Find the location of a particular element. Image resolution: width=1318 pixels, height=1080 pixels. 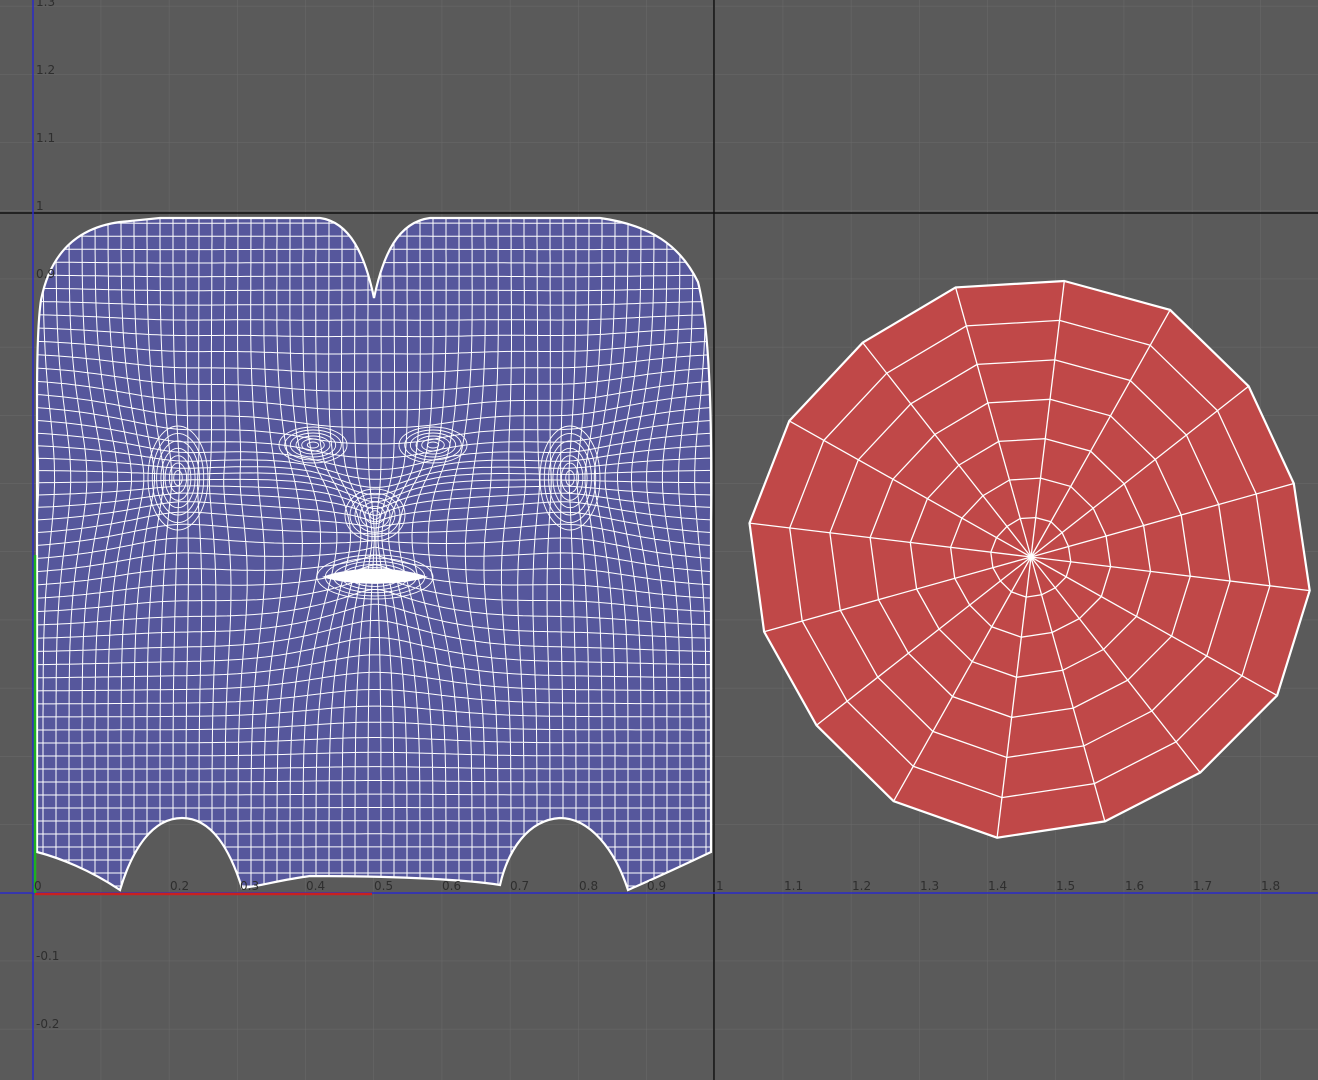

u-tick-label: 0 is located at coordinates (38, 886).